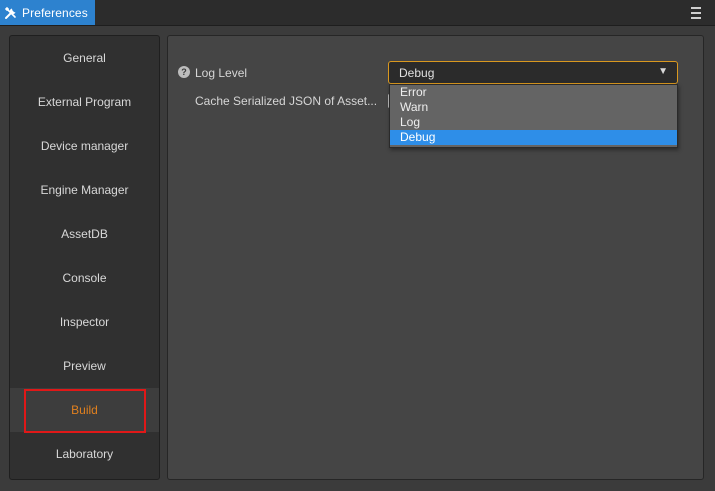 The height and width of the screenshot is (491, 715). I want to click on tab-title: Preferences, so click(55, 12).